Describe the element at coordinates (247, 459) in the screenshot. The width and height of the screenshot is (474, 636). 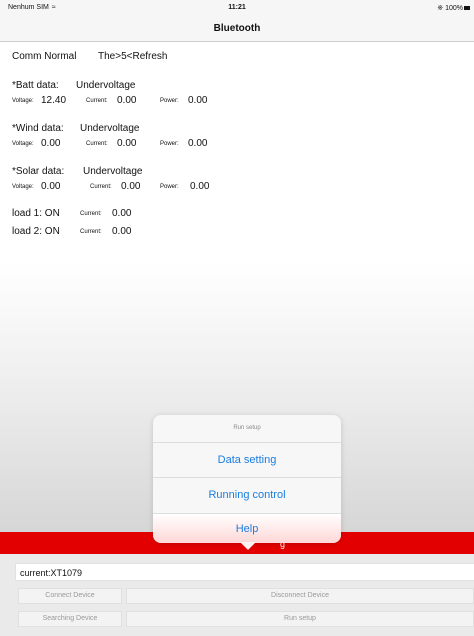
I see `data-setting-item: Data setting` at that location.